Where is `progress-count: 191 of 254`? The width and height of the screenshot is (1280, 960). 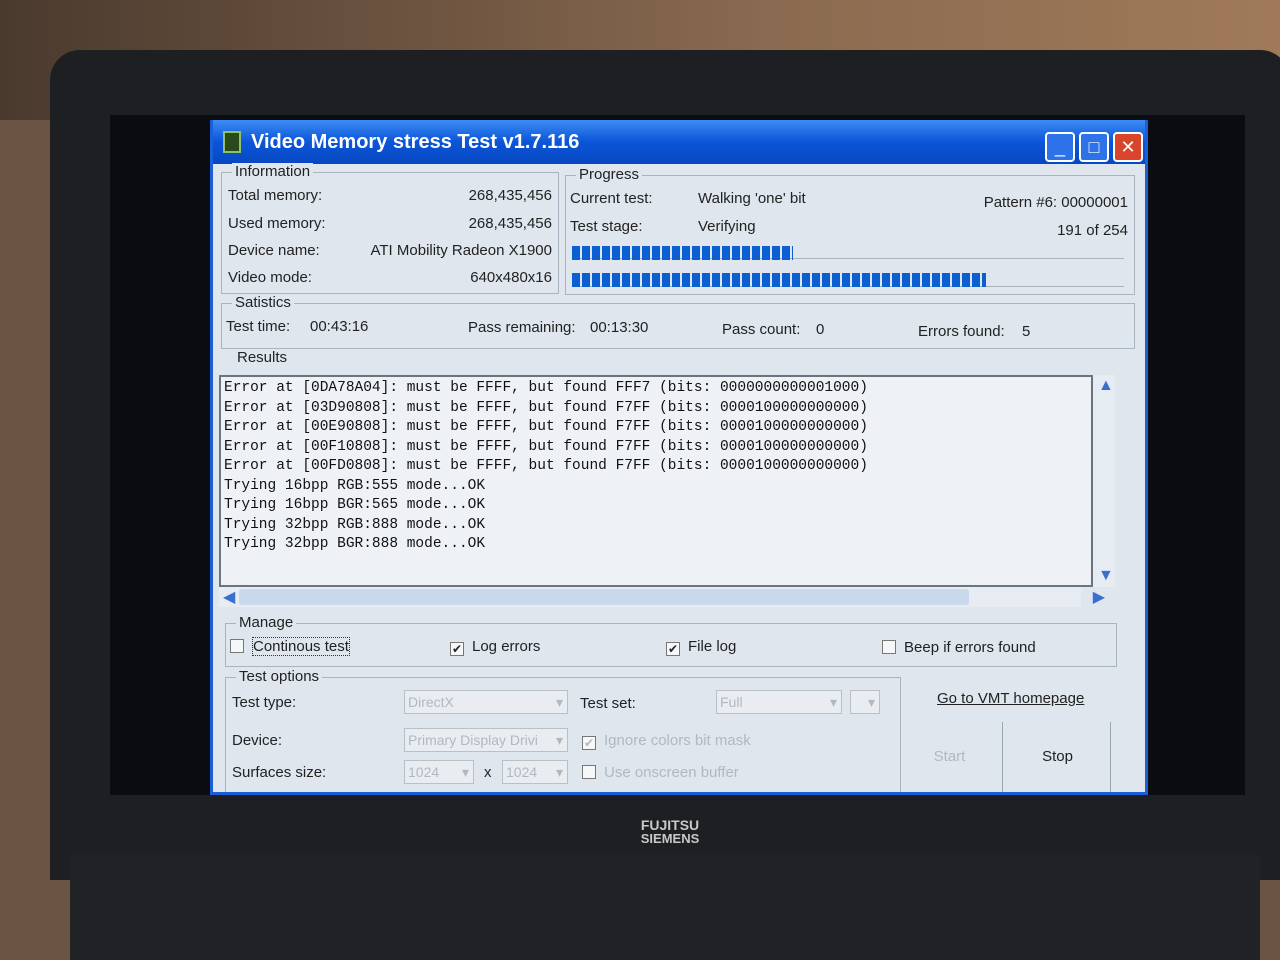
progress-count: 191 of 254 is located at coordinates (1092, 230).